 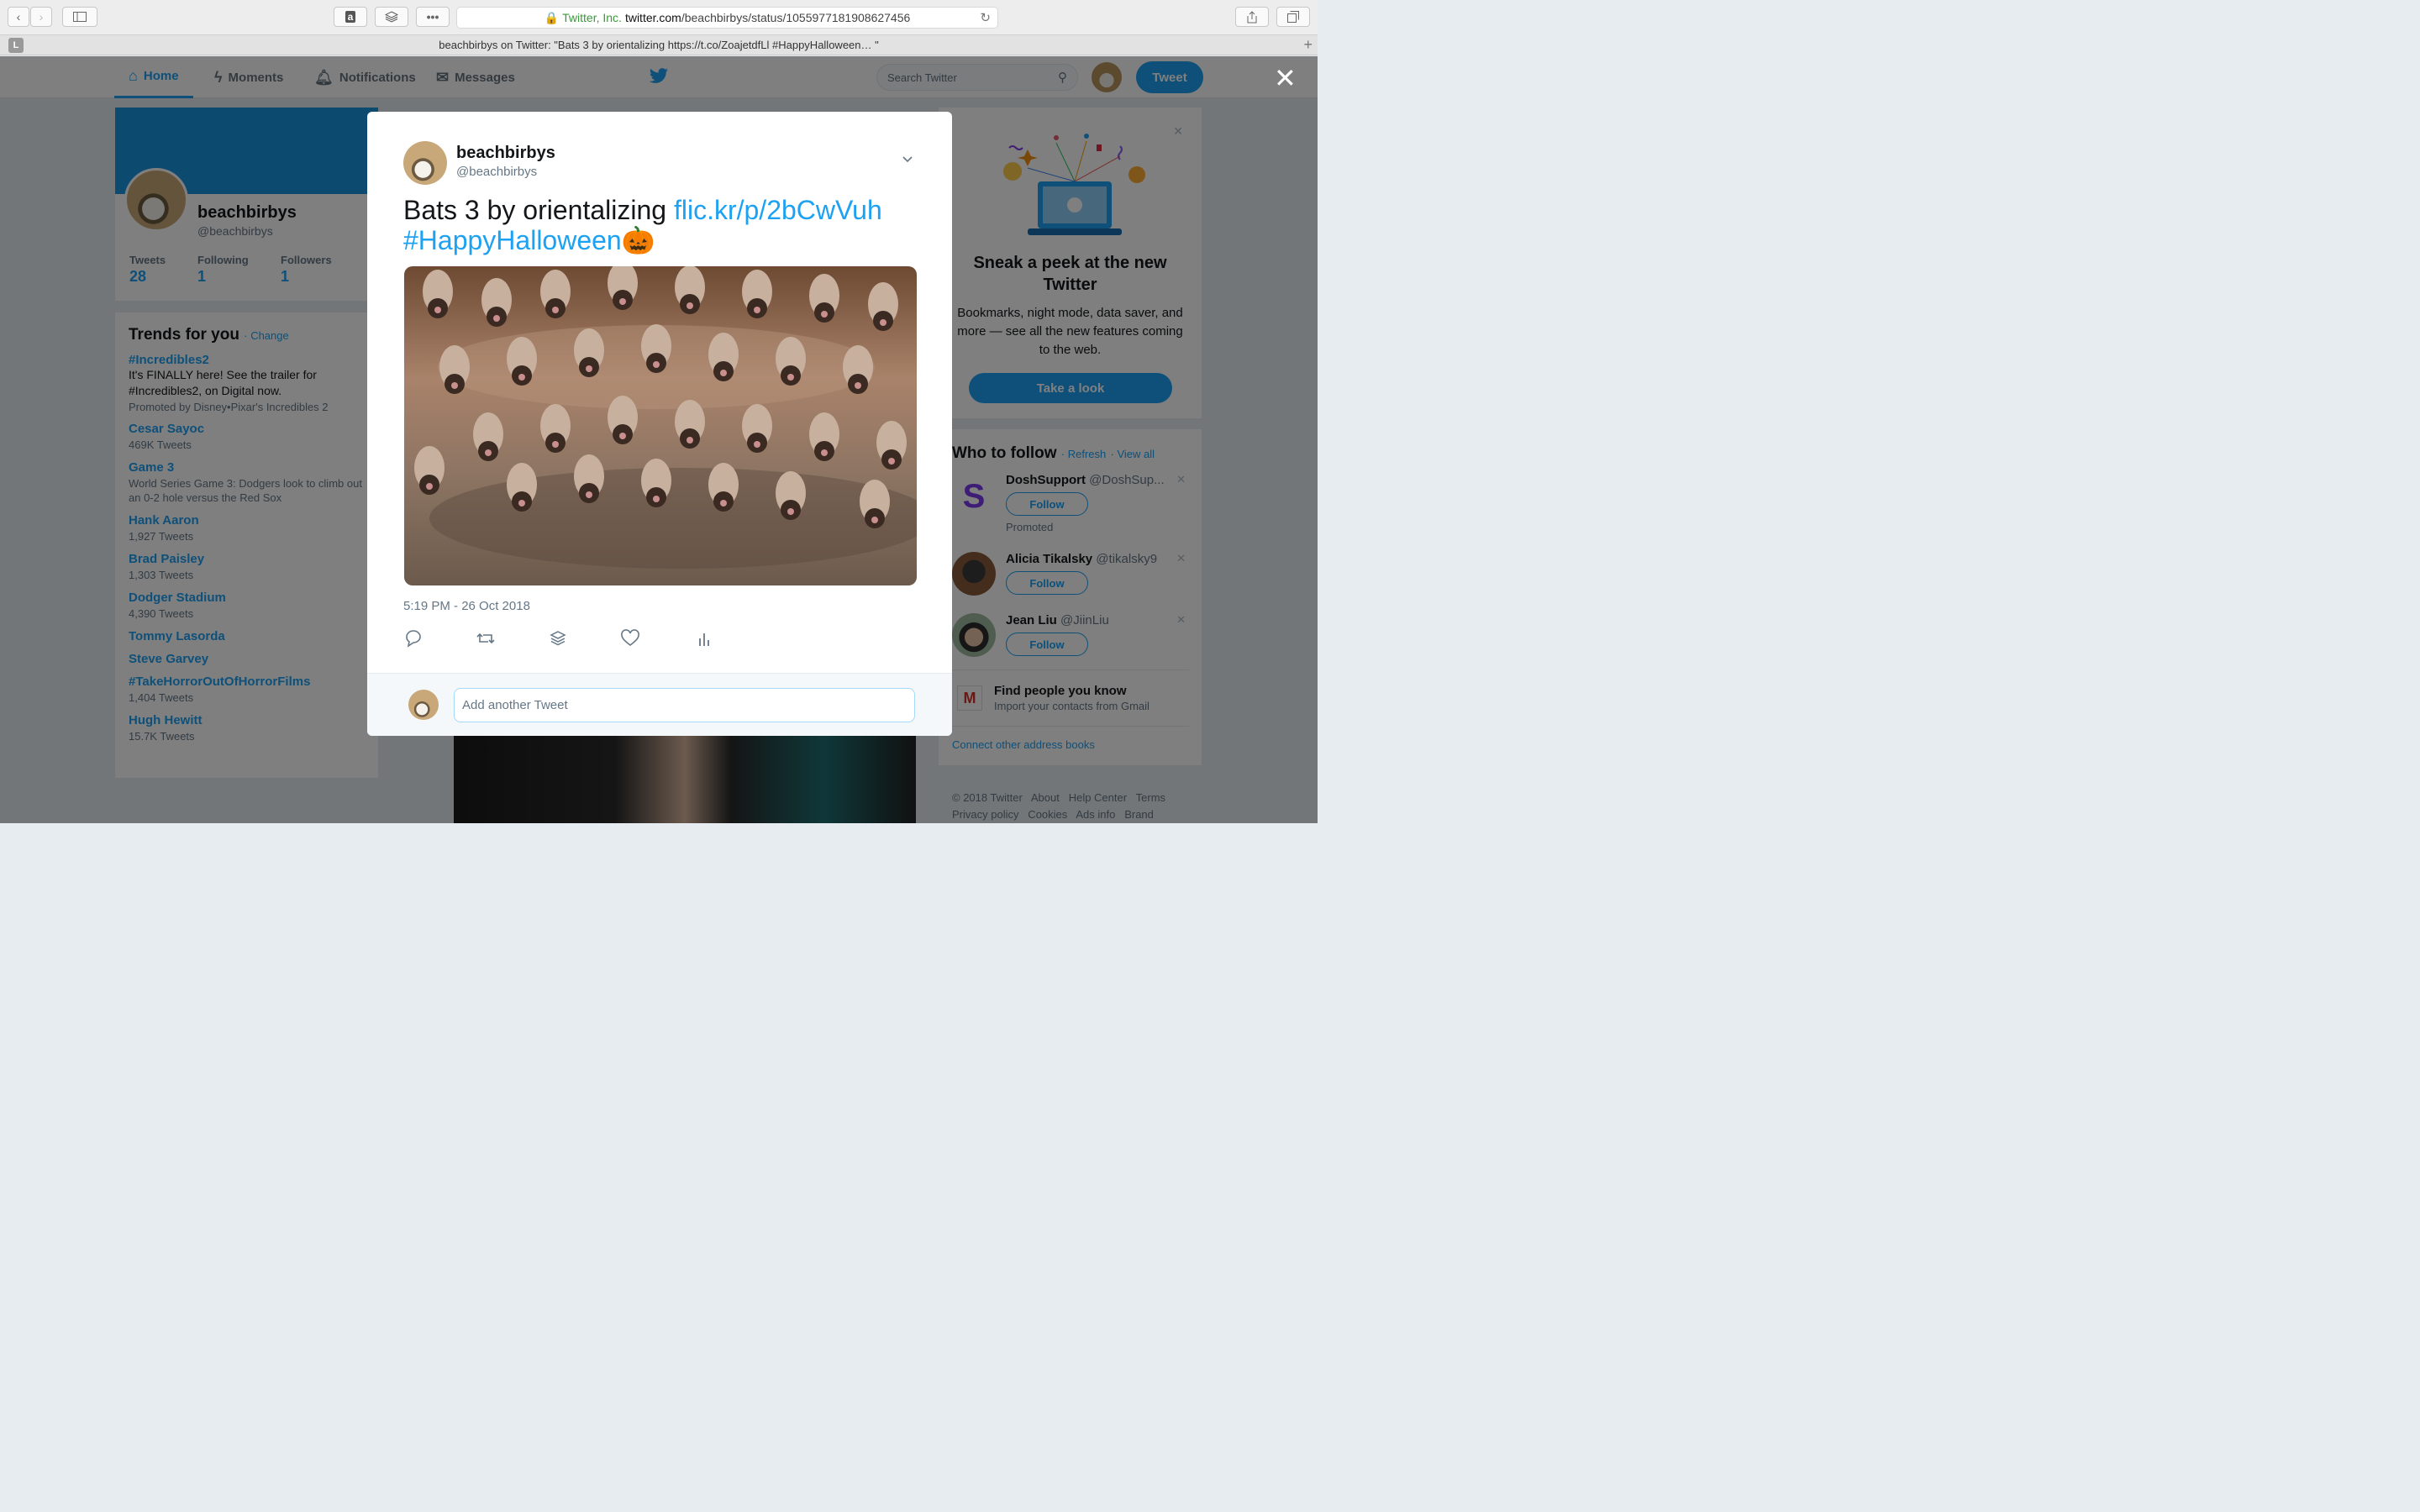 What do you see at coordinates (986, 17) in the screenshot?
I see `reload-icon: ↻` at bounding box center [986, 17].